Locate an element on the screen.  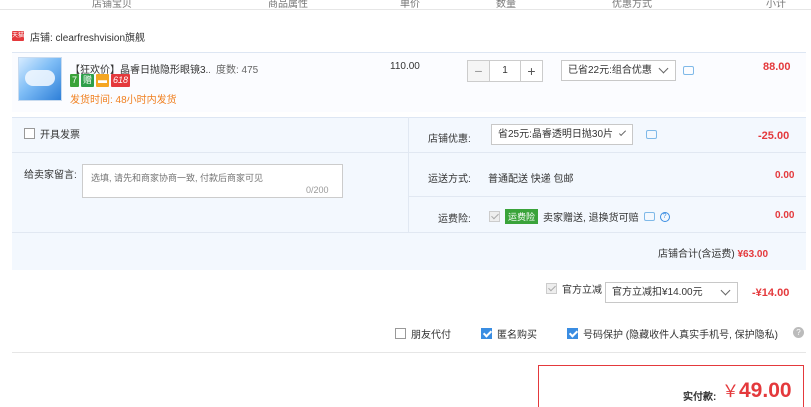
message-label: 给卖家留言: is located at coordinates (50, 175).